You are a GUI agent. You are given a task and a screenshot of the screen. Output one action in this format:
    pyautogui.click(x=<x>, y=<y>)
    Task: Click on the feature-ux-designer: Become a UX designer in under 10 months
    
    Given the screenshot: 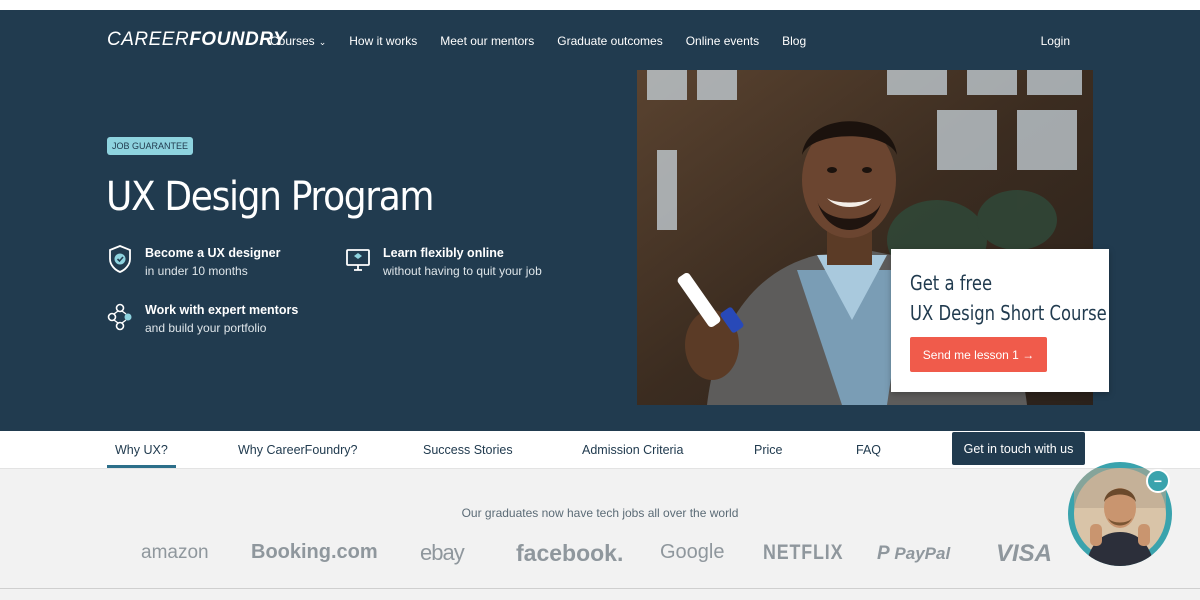 What is the action you would take?
    pyautogui.click(x=193, y=262)
    